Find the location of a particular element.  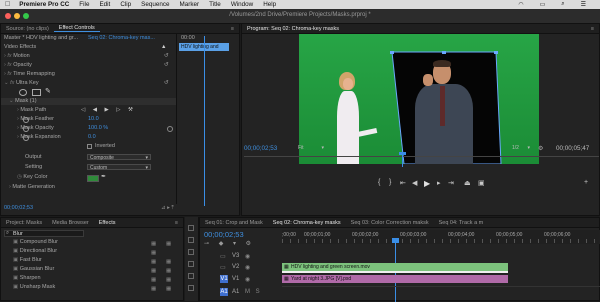

monitor-playhead-handle is located at coordinates (402, 153).